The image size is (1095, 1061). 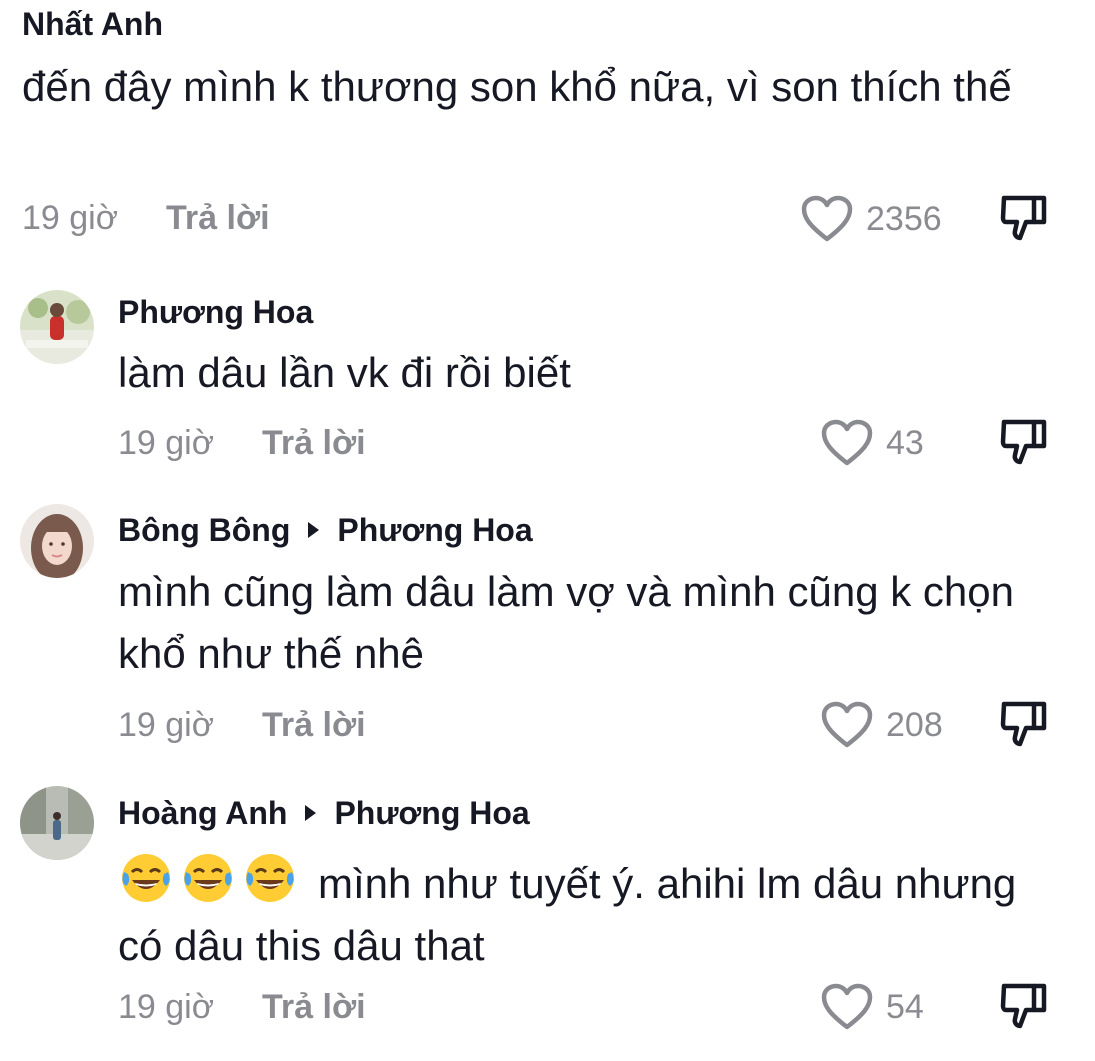 What do you see at coordinates (914, 725) in the screenshot?
I see `like-count: 208` at bounding box center [914, 725].